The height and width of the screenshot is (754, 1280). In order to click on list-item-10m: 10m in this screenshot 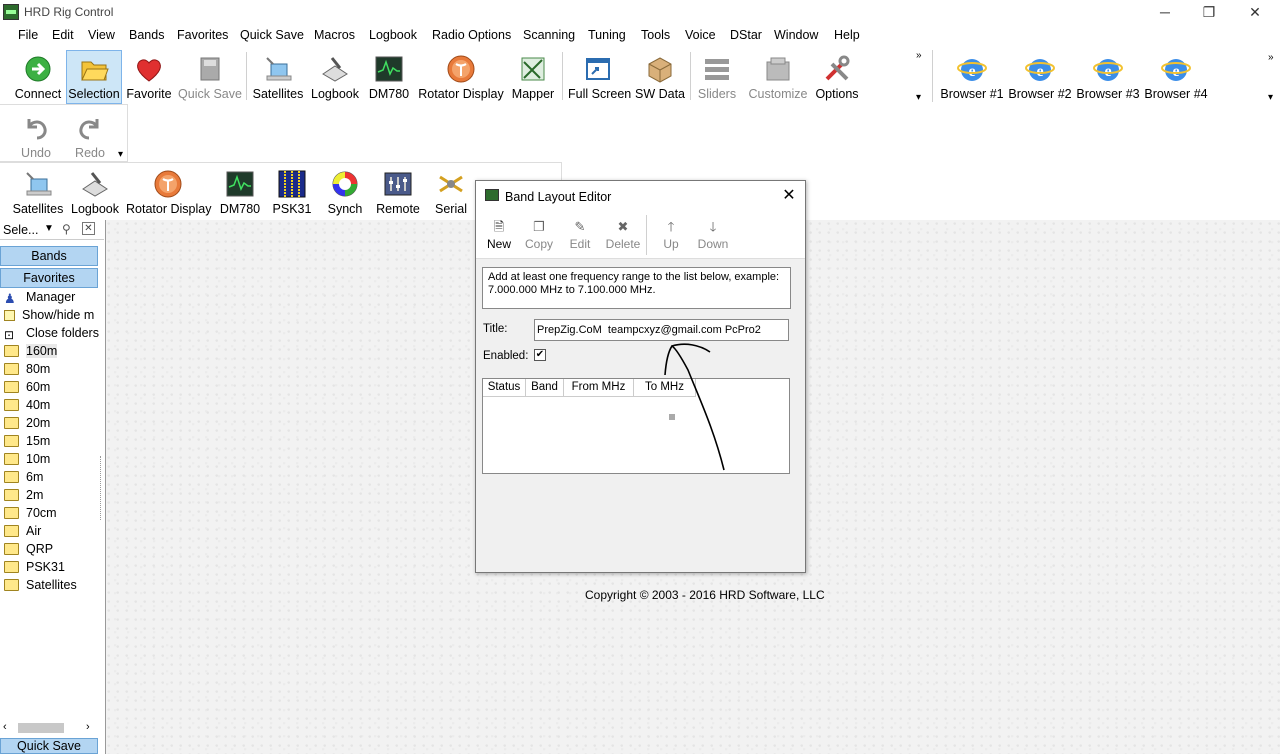, I will do `click(52, 461)`.